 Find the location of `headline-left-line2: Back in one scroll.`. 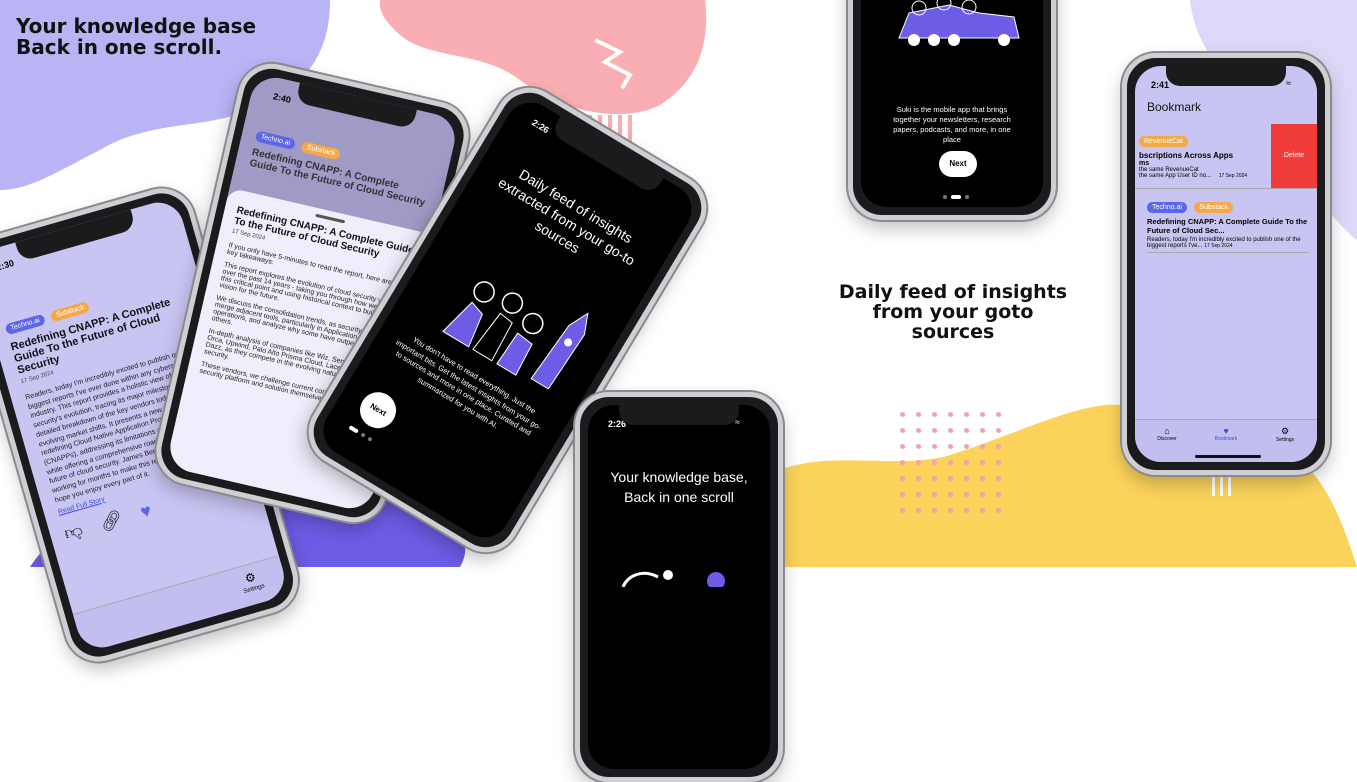

headline-left-line2: Back in one scroll. is located at coordinates (119, 47).